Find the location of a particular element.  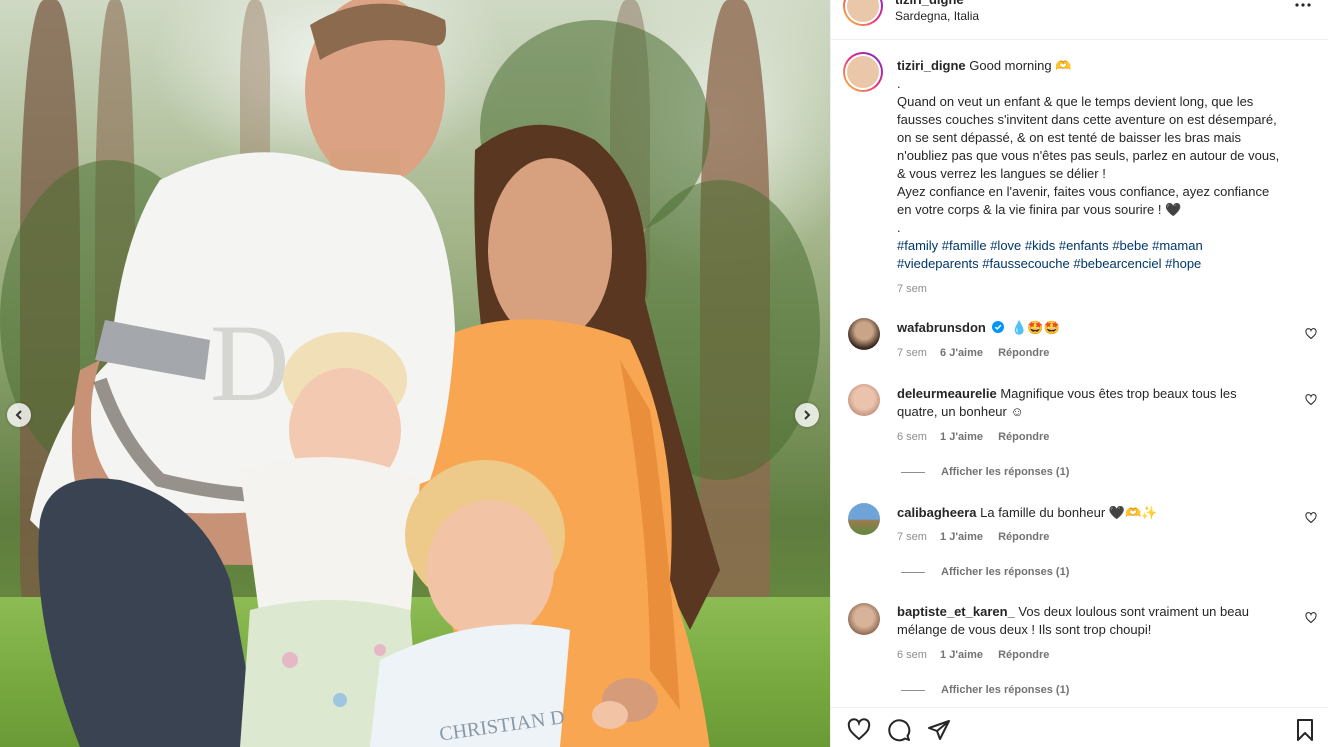

comment-username: deleurmeaurelie is located at coordinates (947, 393).